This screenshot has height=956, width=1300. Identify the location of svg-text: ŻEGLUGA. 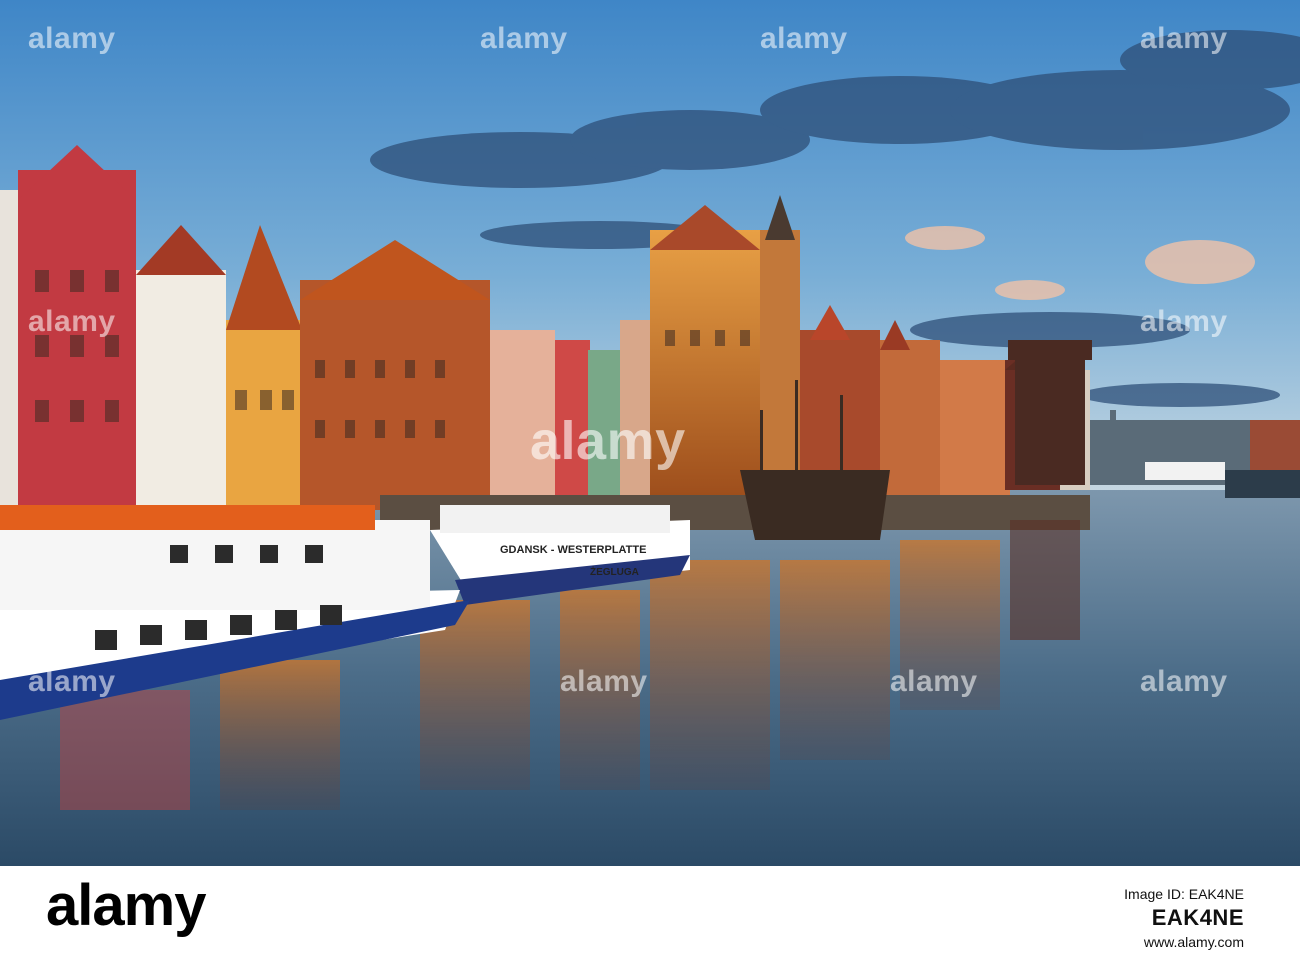
(614, 571).